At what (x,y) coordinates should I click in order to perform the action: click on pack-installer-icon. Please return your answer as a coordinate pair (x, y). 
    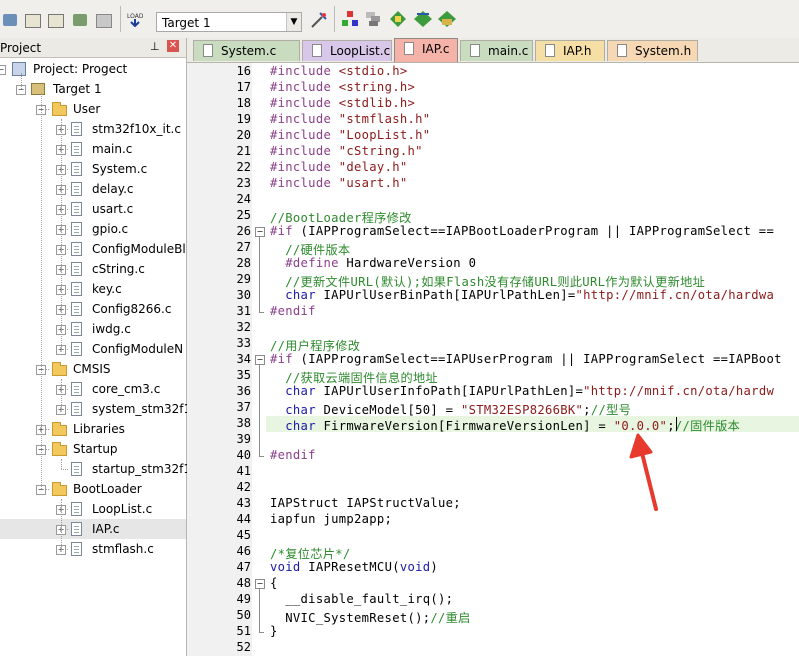
    Looking at the image, I should click on (398, 19).